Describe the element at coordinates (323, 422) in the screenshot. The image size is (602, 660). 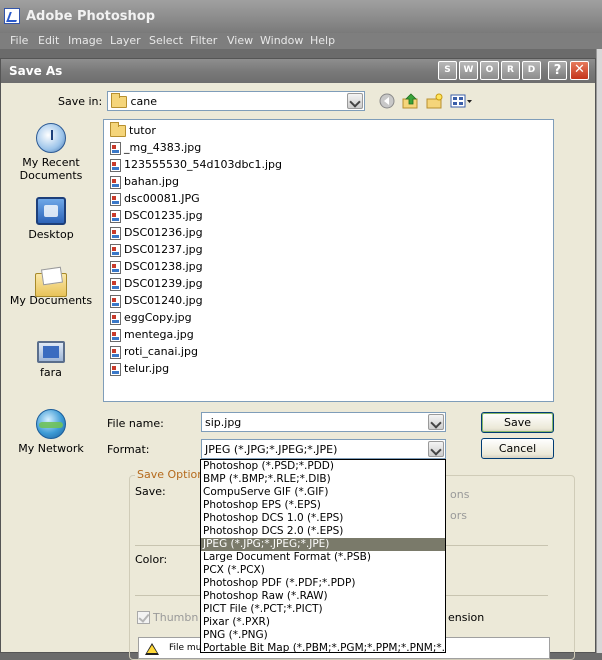
I see `file-name-input: sip.jpg` at that location.